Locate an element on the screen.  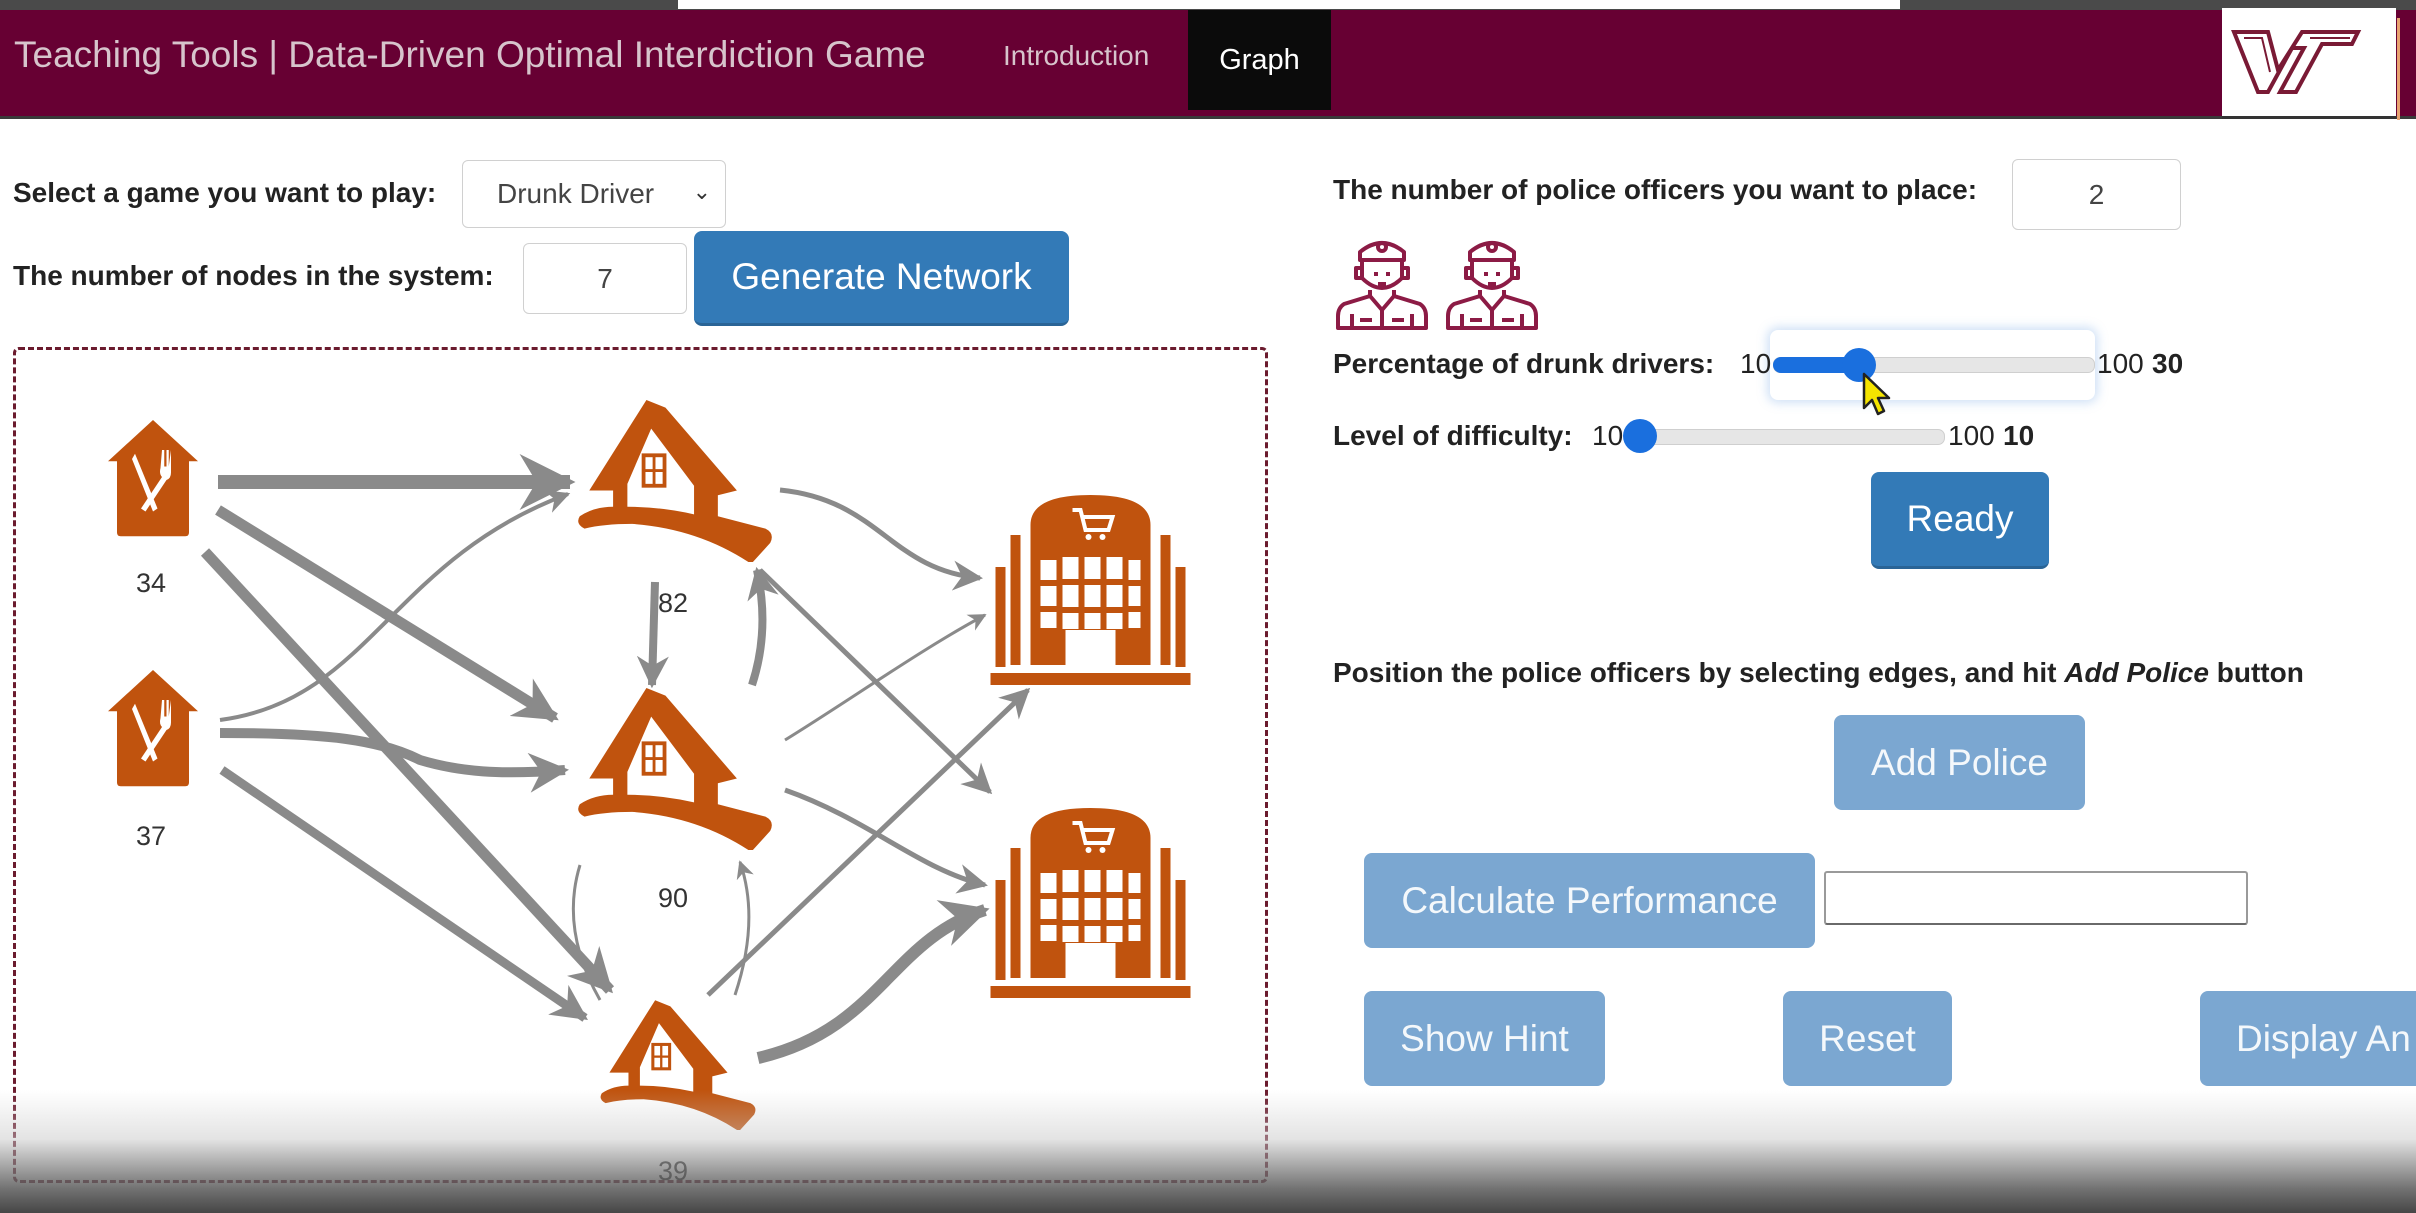
reset-button: Reset is located at coordinates (1867, 1038).